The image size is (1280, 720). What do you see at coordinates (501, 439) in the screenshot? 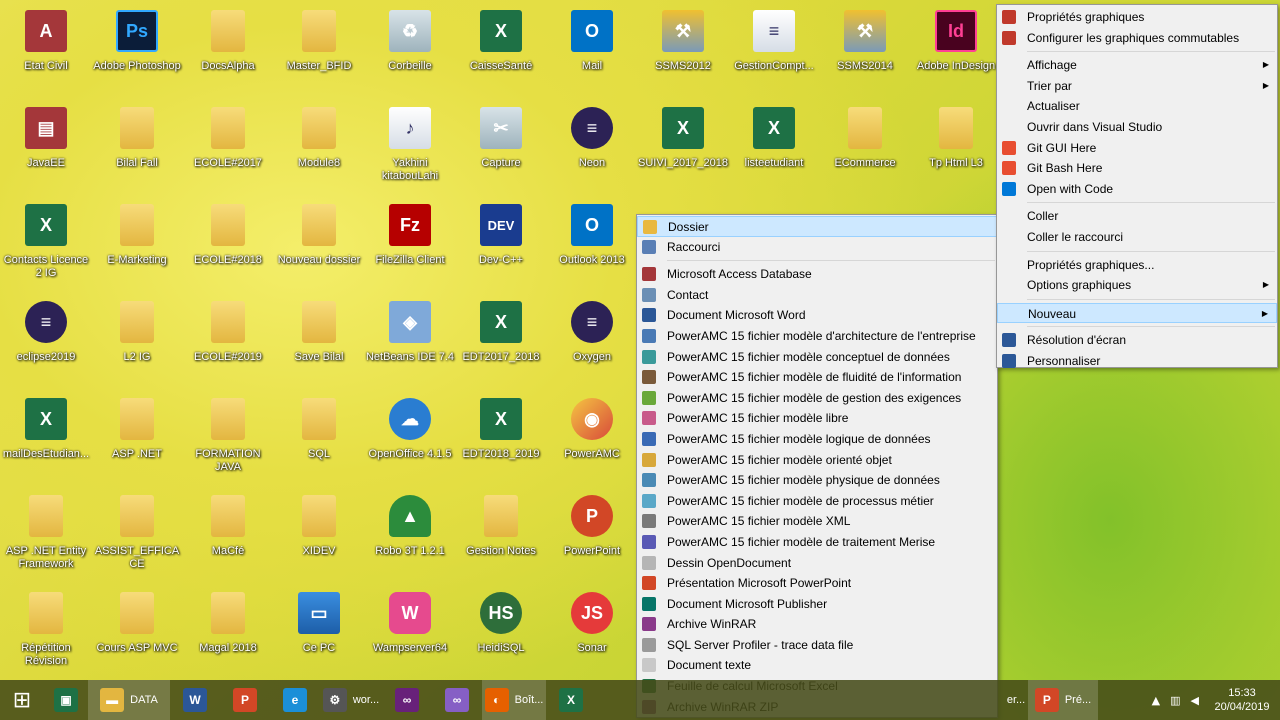
I see `desktop-icon: X EDT2018_2019` at bounding box center [501, 439].